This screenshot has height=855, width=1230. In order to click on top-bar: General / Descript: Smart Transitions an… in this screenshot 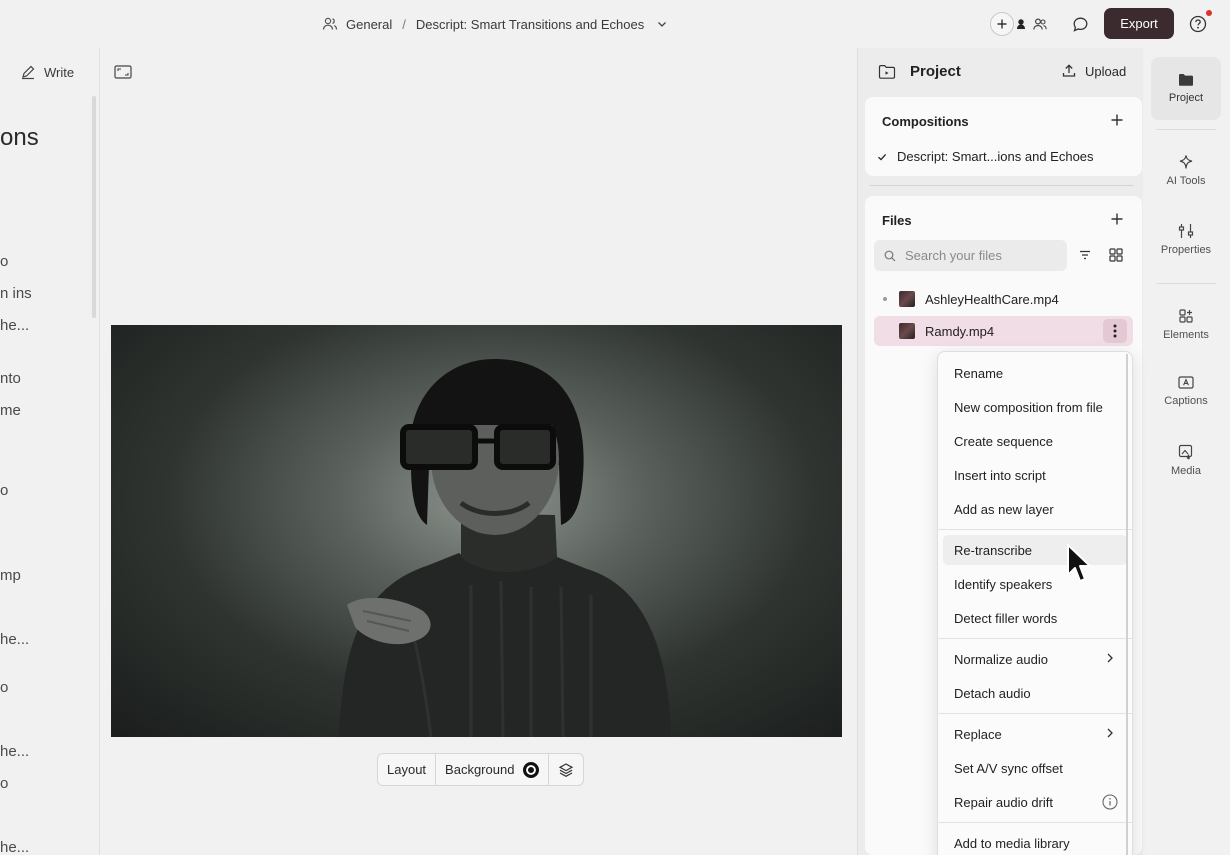, I will do `click(615, 24)`.